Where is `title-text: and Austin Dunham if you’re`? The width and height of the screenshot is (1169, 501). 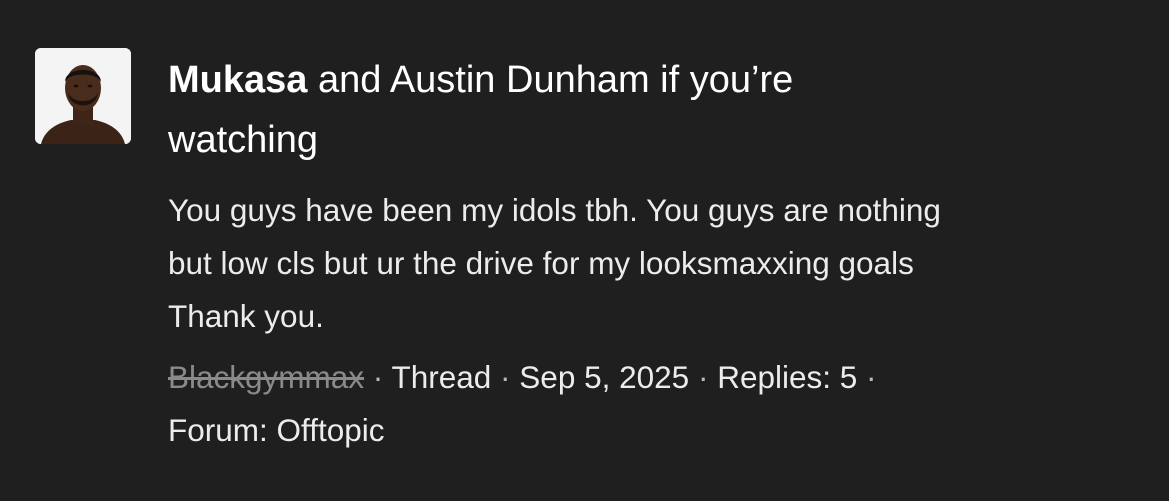
title-text: and Austin Dunham if you’re is located at coordinates (550, 80).